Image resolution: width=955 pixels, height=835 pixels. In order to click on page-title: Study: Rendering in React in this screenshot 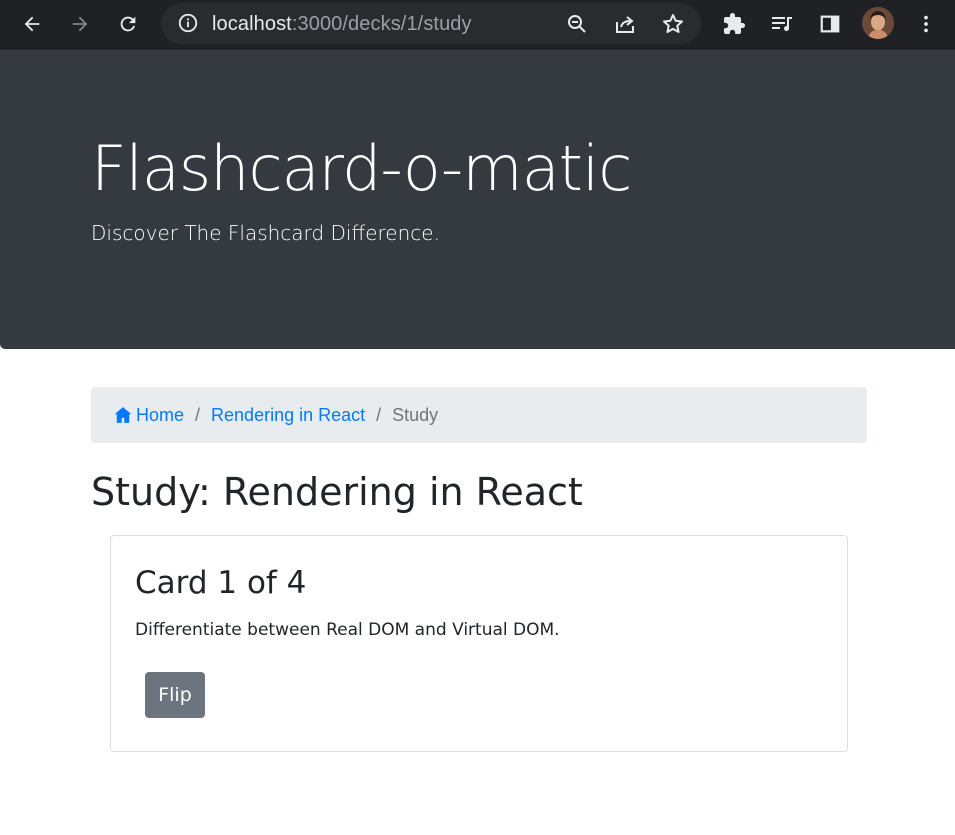, I will do `click(337, 492)`.